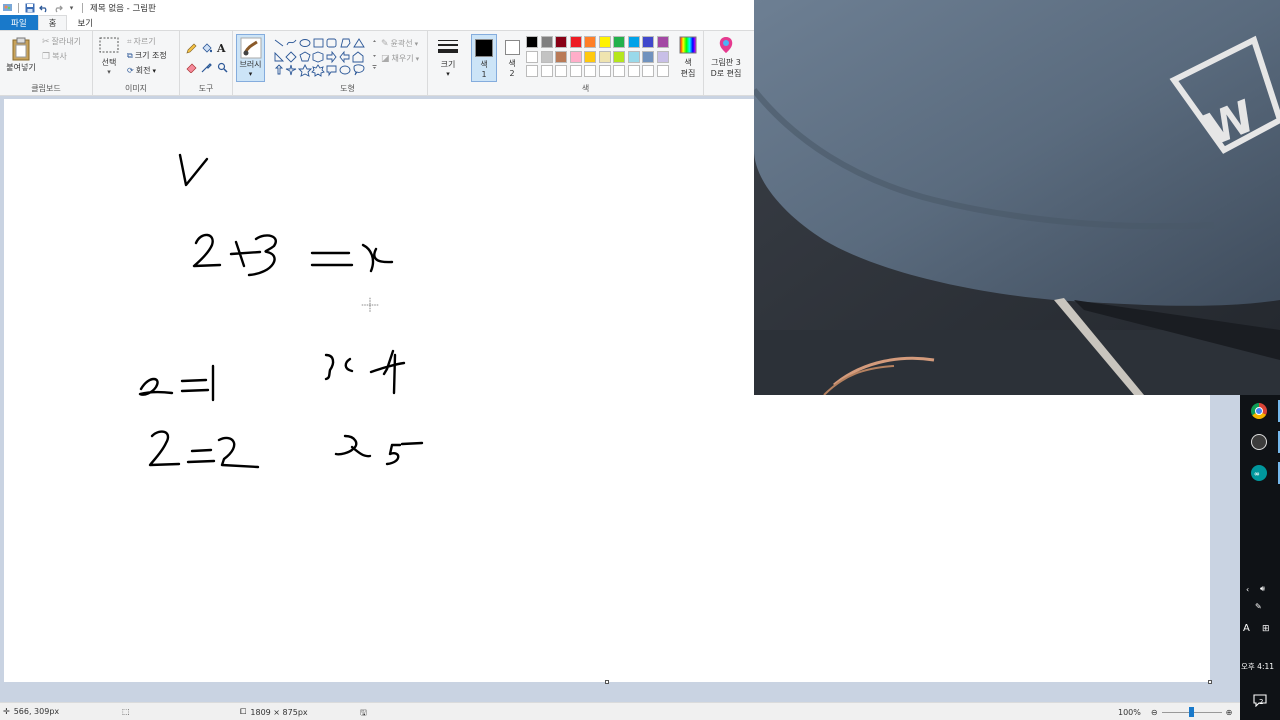  Describe the element at coordinates (586, 63) in the screenshot. I see `colors-group: 색 1 색 2 색 편집 색` at that location.